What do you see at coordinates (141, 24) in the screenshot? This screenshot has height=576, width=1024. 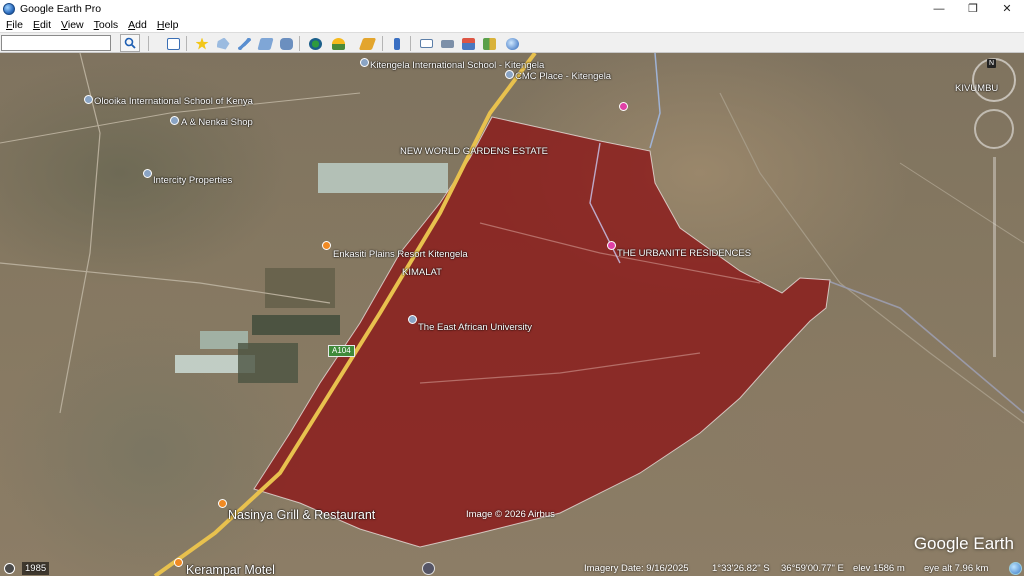 I see `menu-add-label: dd` at bounding box center [141, 24].